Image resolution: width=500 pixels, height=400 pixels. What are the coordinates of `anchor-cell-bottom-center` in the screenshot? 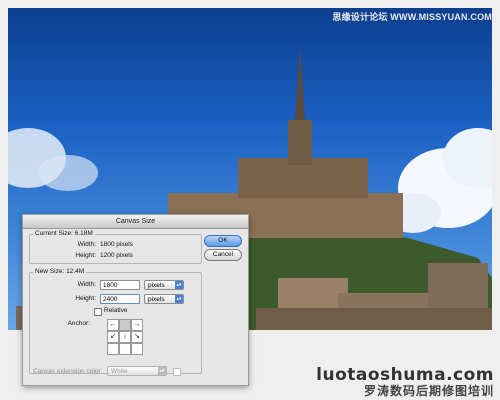 It's located at (125, 349).